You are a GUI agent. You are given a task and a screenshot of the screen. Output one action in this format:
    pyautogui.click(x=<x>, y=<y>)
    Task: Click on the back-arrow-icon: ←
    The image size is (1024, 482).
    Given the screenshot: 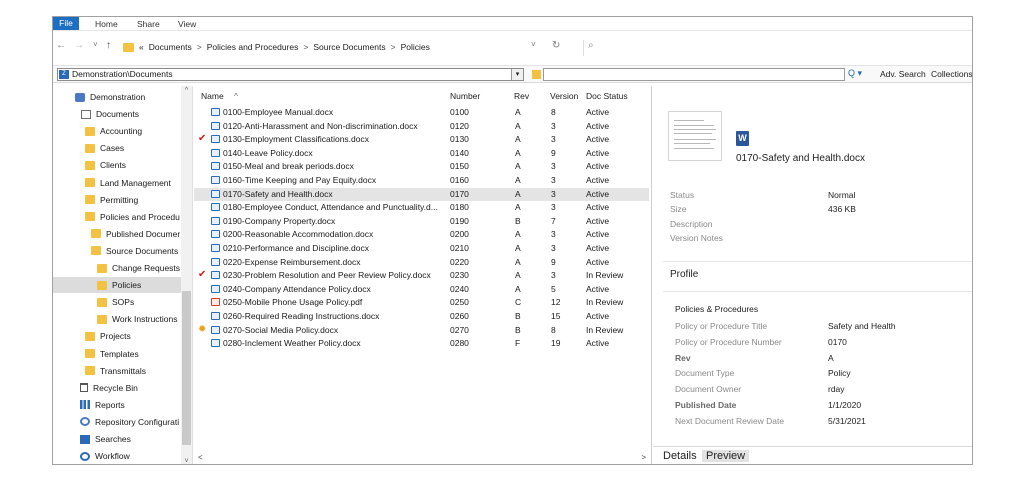 What is the action you would take?
    pyautogui.click(x=61, y=45)
    